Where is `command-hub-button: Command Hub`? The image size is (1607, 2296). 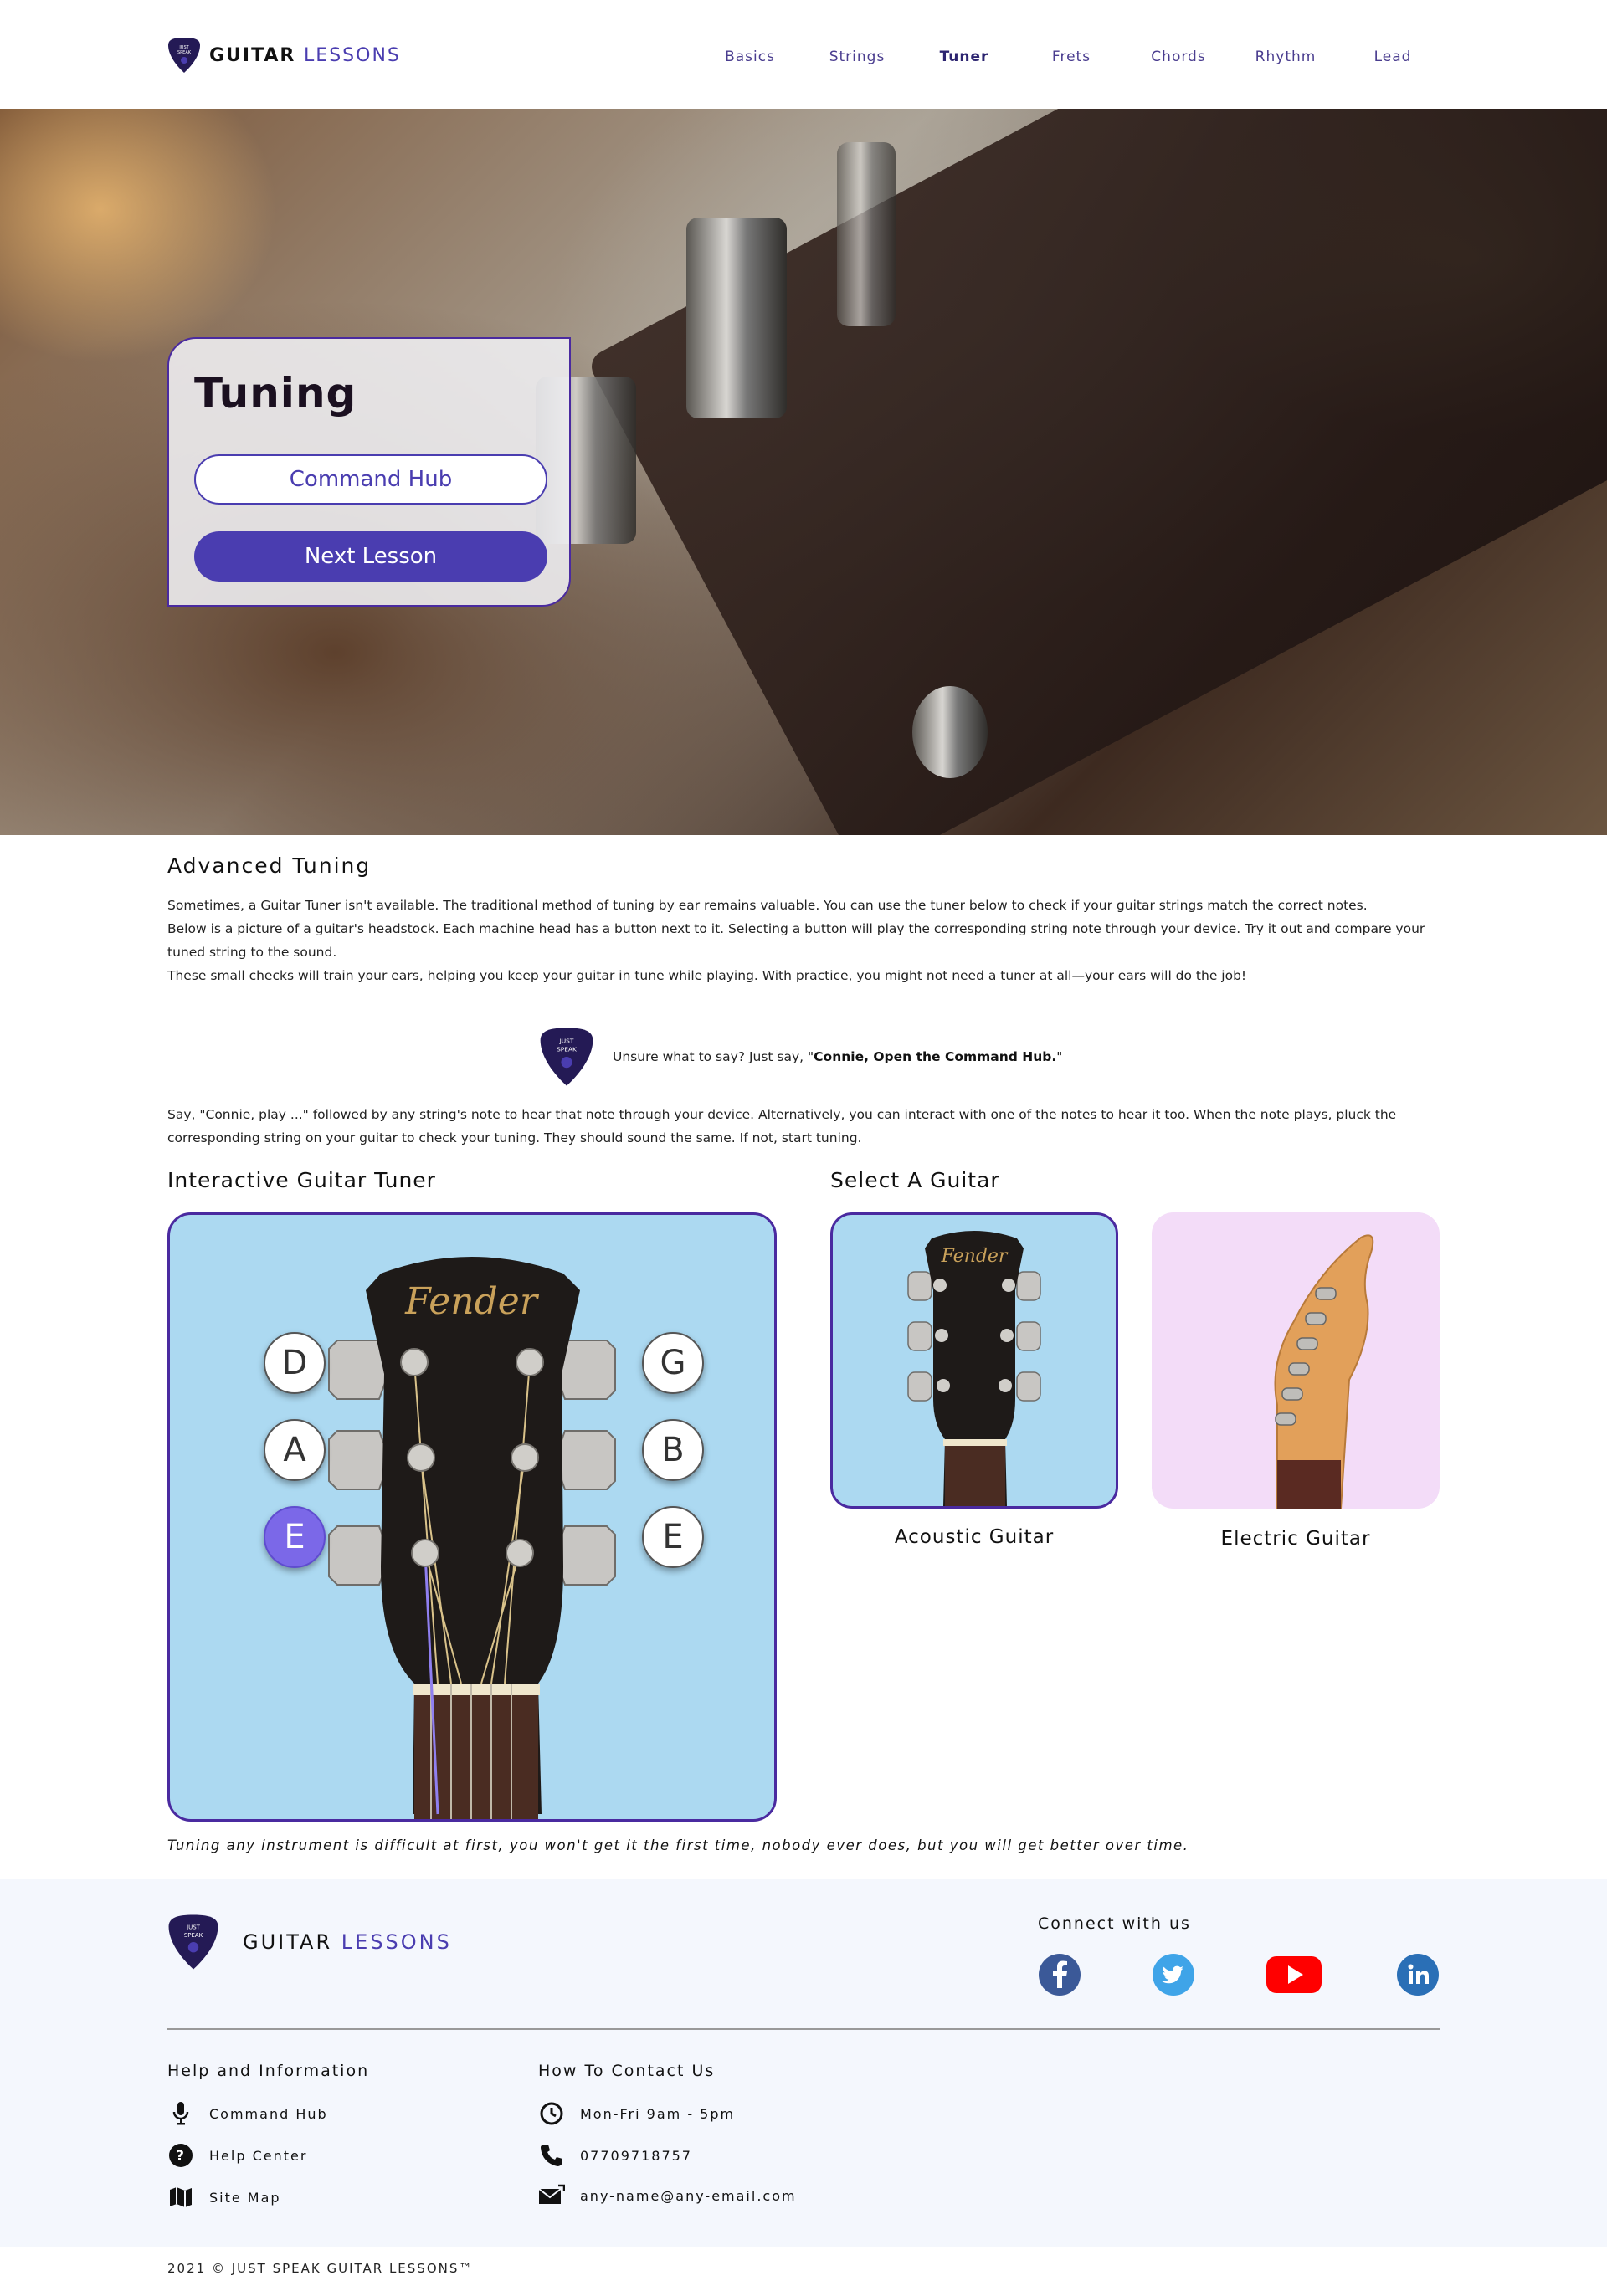
command-hub-button: Command Hub is located at coordinates (370, 479).